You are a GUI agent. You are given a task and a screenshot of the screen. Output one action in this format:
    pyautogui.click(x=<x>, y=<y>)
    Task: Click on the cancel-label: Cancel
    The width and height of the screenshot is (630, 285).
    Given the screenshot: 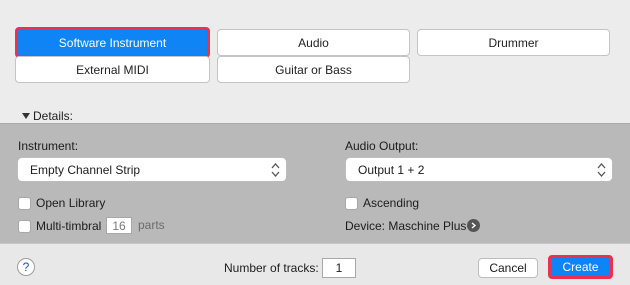 What is the action you would take?
    pyautogui.click(x=508, y=268)
    